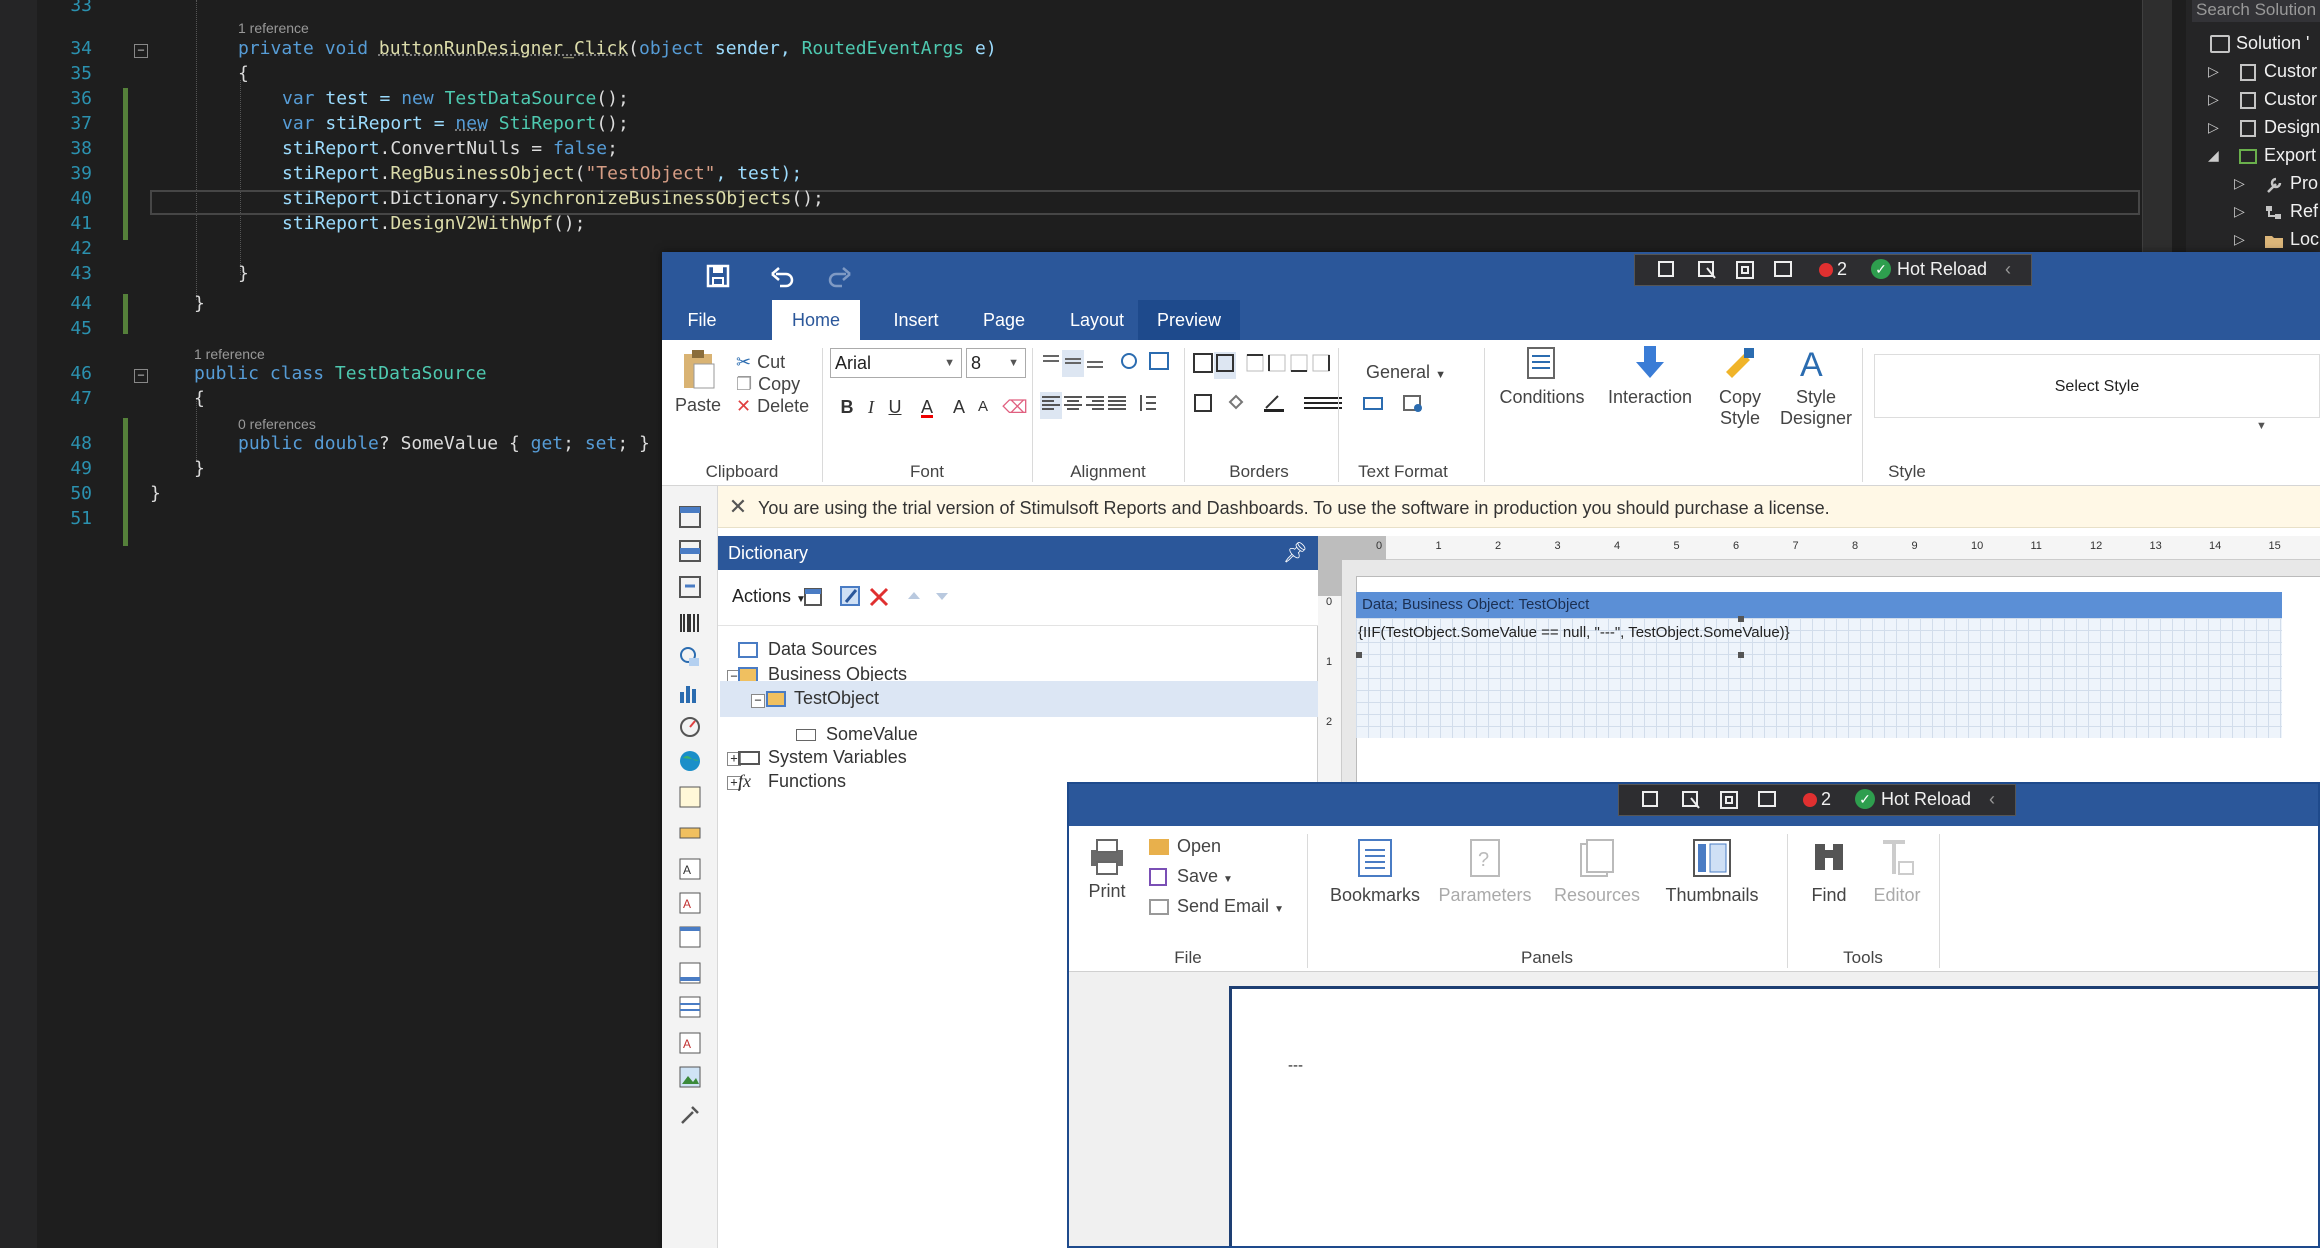 This screenshot has height=1248, width=2320. What do you see at coordinates (1667, 269) in the screenshot?
I see `live-visual-tree-icon` at bounding box center [1667, 269].